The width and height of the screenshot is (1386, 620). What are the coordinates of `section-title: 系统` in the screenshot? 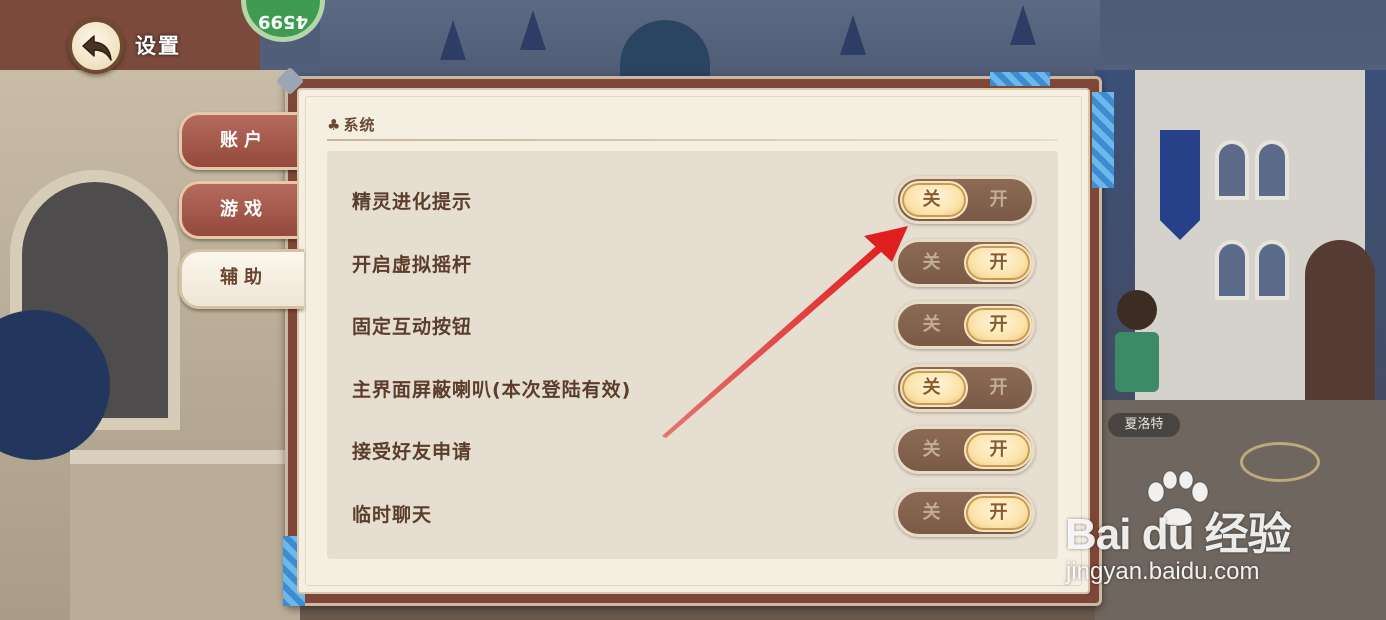 It's located at (359, 125).